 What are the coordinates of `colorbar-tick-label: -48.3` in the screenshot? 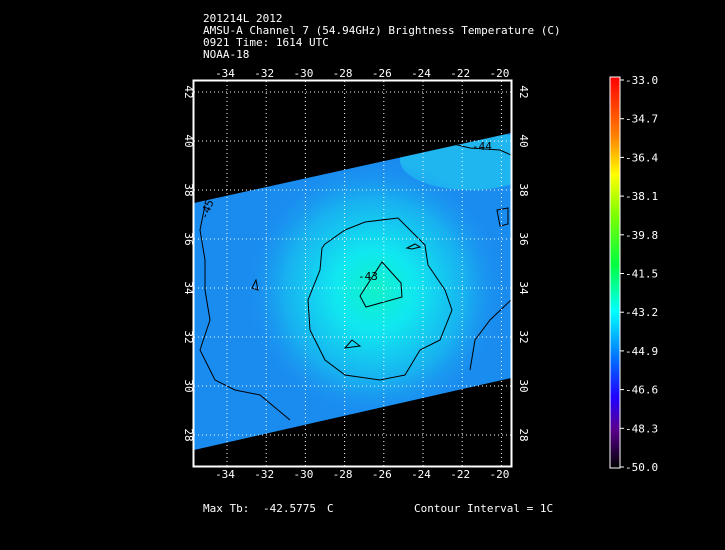 It's located at (641, 428).